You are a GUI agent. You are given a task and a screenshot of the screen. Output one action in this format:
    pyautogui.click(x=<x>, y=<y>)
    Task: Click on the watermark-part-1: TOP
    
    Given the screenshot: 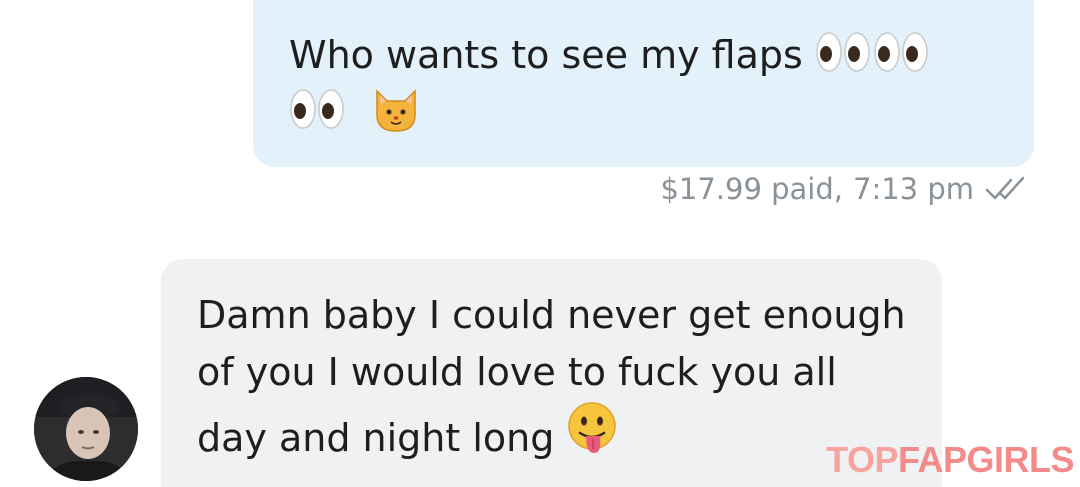 What is the action you would take?
    pyautogui.click(x=862, y=459)
    